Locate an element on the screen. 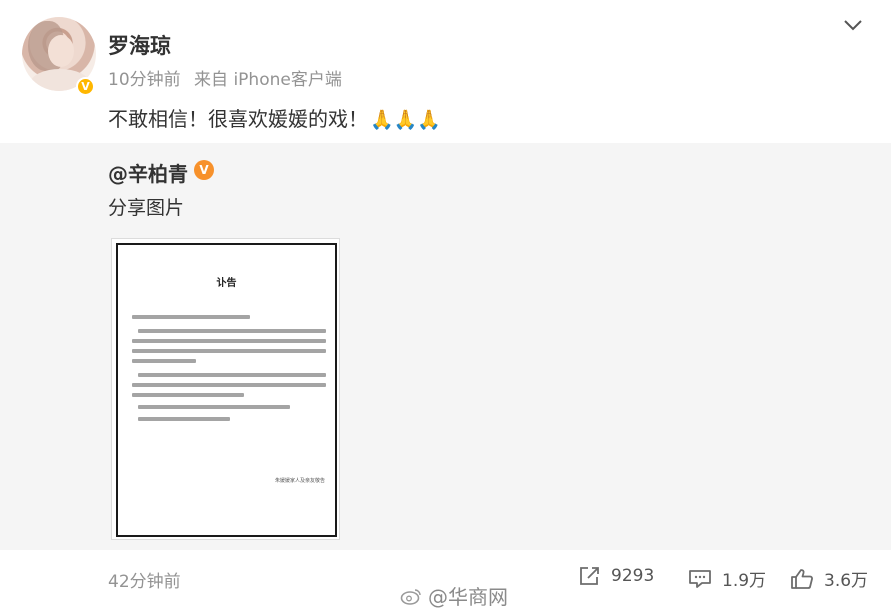 This screenshot has width=891, height=613. post-text: 不敢相信！很喜欢媛媛的戏！ 🙏🙏🙏 is located at coordinates (274, 117).